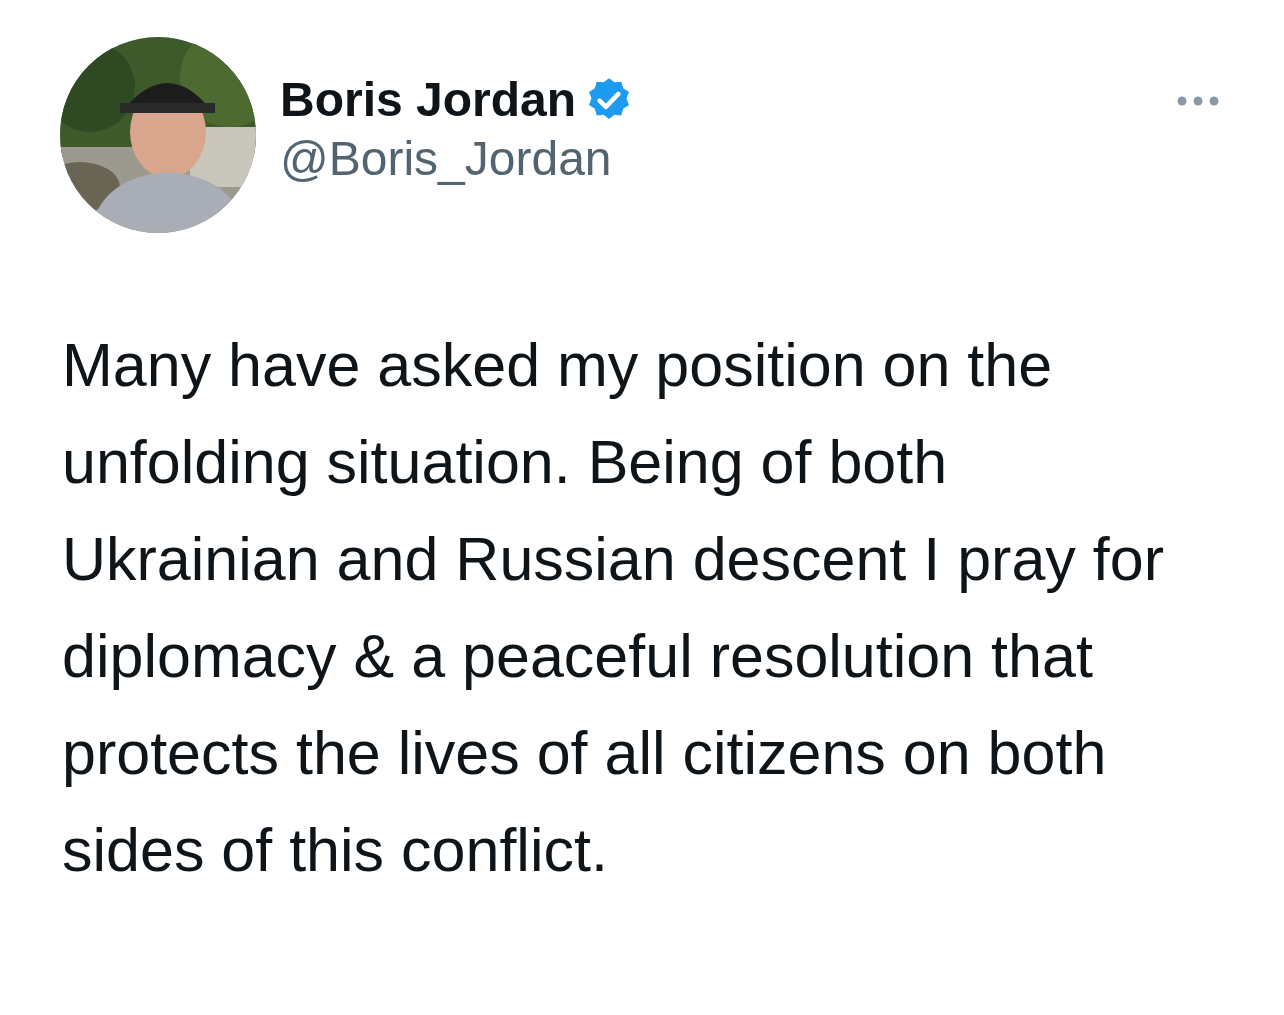 This screenshot has height=1015, width=1284. I want to click on author-name: Boris Jordan, so click(428, 100).